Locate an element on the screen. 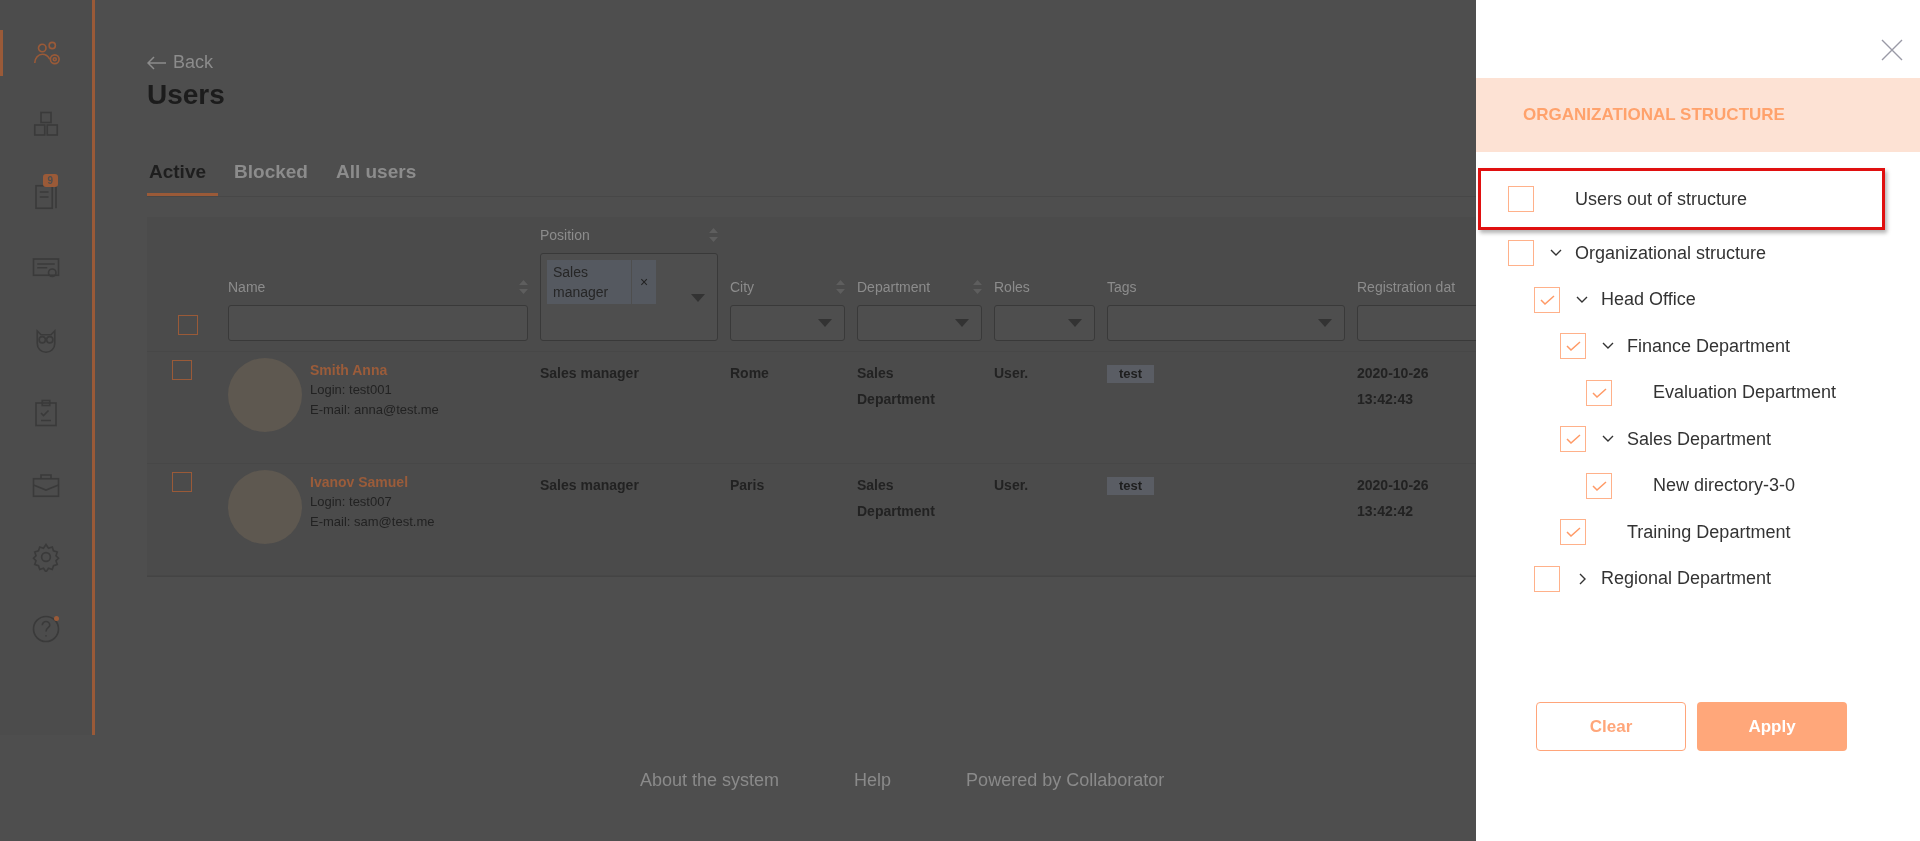 Image resolution: width=1920 pixels, height=841 pixels. help-icon is located at coordinates (46, 629).